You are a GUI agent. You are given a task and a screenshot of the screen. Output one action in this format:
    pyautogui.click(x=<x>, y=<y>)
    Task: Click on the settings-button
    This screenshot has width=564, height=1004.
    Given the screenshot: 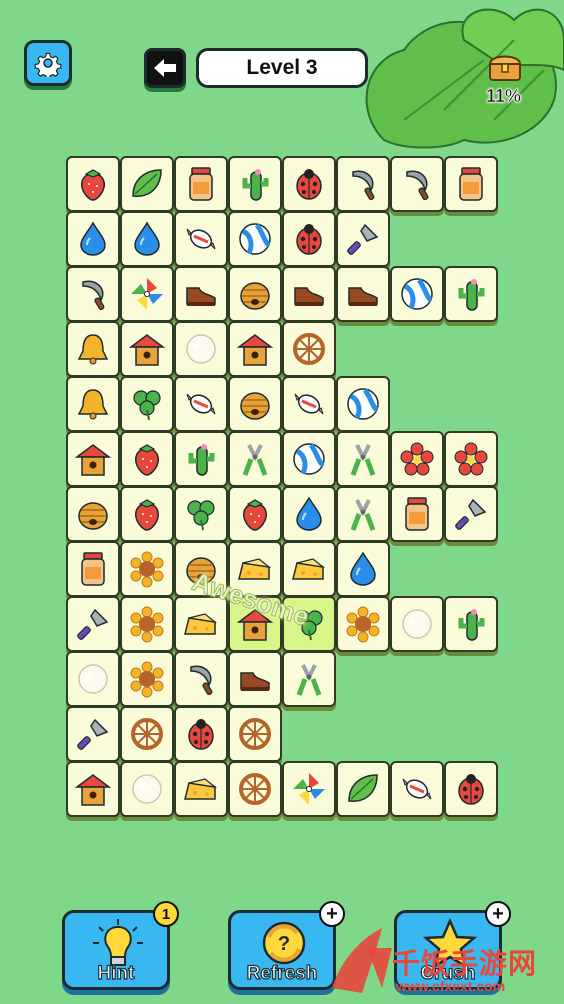 What is the action you would take?
    pyautogui.click(x=48, y=63)
    